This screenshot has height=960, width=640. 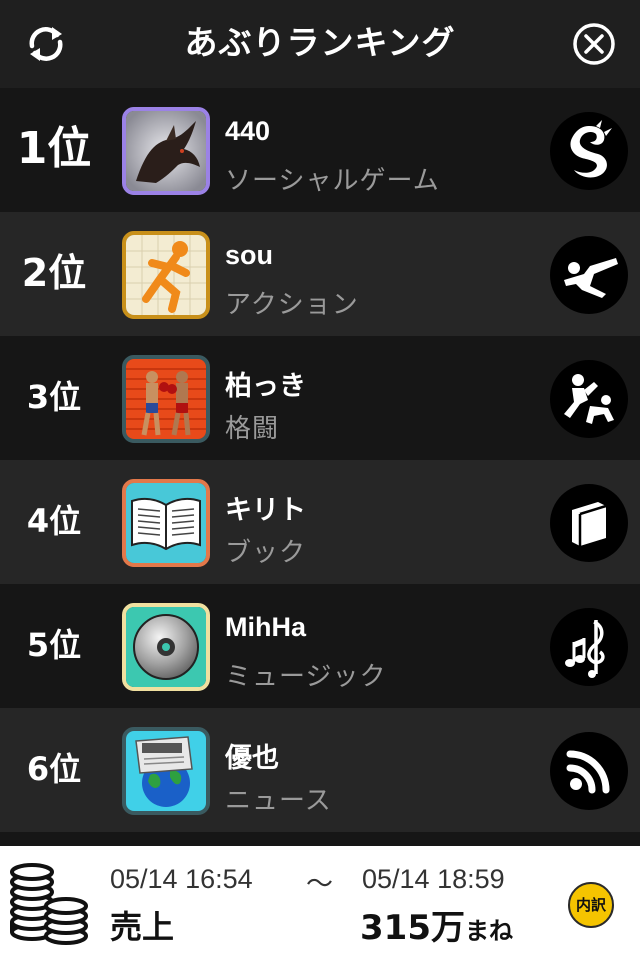 I want to click on user-name: 440, so click(x=248, y=131).